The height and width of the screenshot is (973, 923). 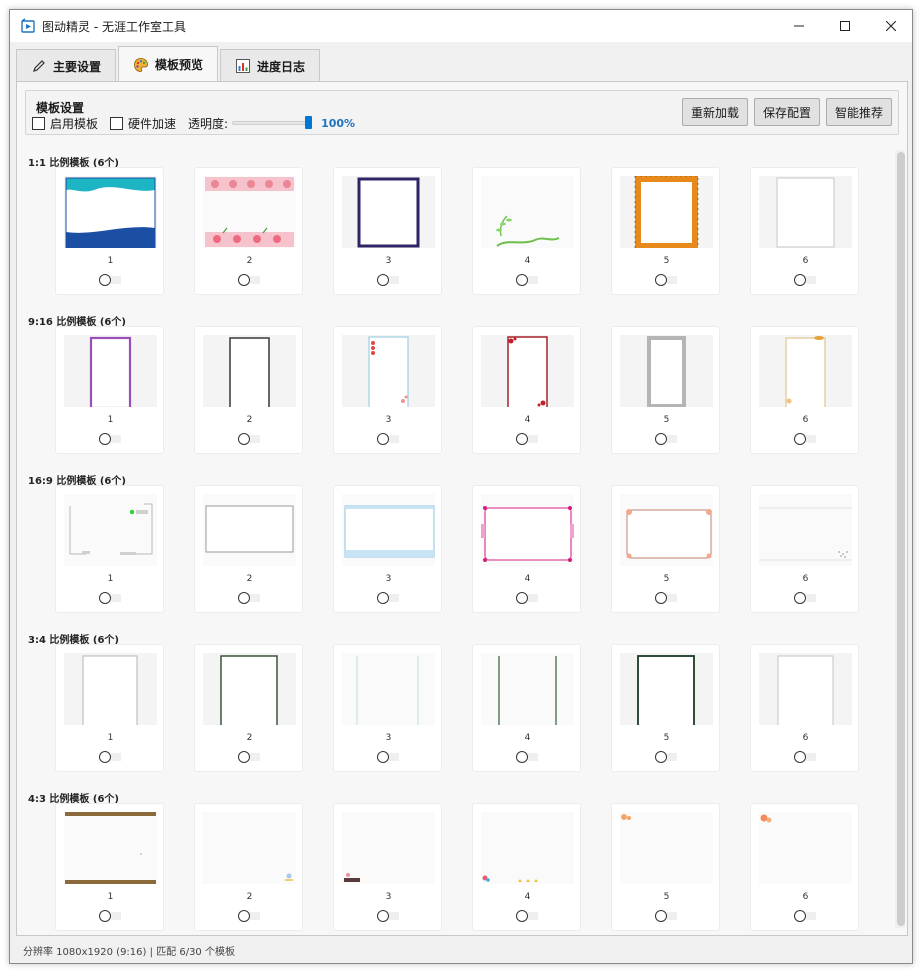 I want to click on hw-accel-checkbox, so click(x=117, y=123).